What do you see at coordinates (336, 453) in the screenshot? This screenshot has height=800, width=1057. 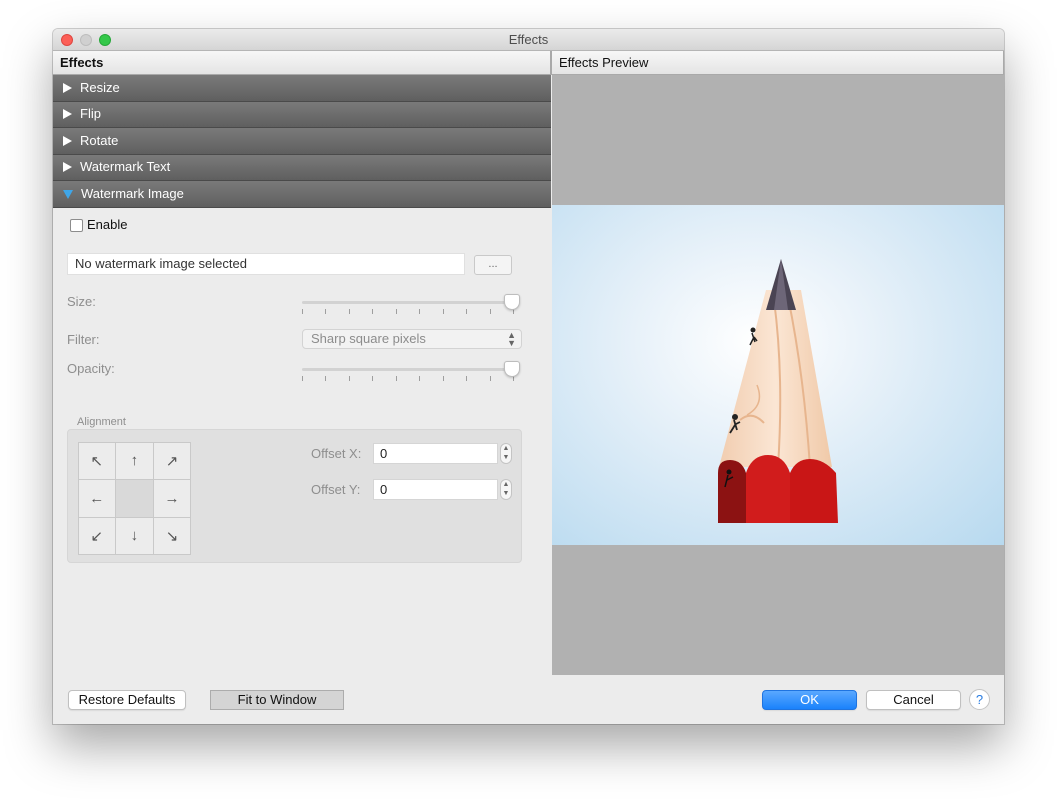 I see `offset-x-label: Offset X:` at bounding box center [336, 453].